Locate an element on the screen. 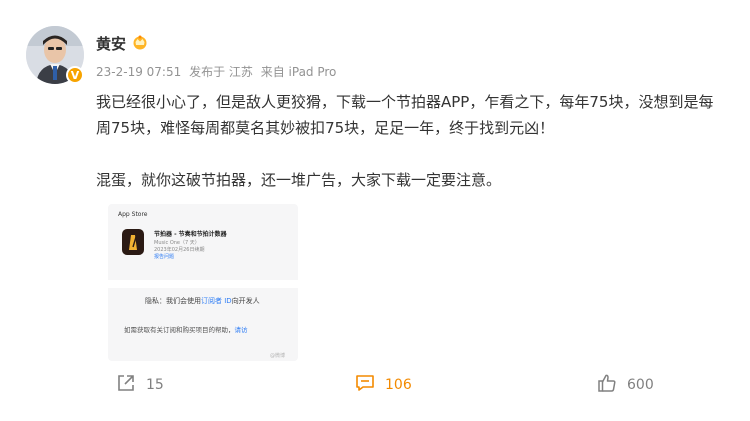 Image resolution: width=750 pixels, height=421 pixels. app-renew-date: 2023年02月26日续期 is located at coordinates (179, 250).